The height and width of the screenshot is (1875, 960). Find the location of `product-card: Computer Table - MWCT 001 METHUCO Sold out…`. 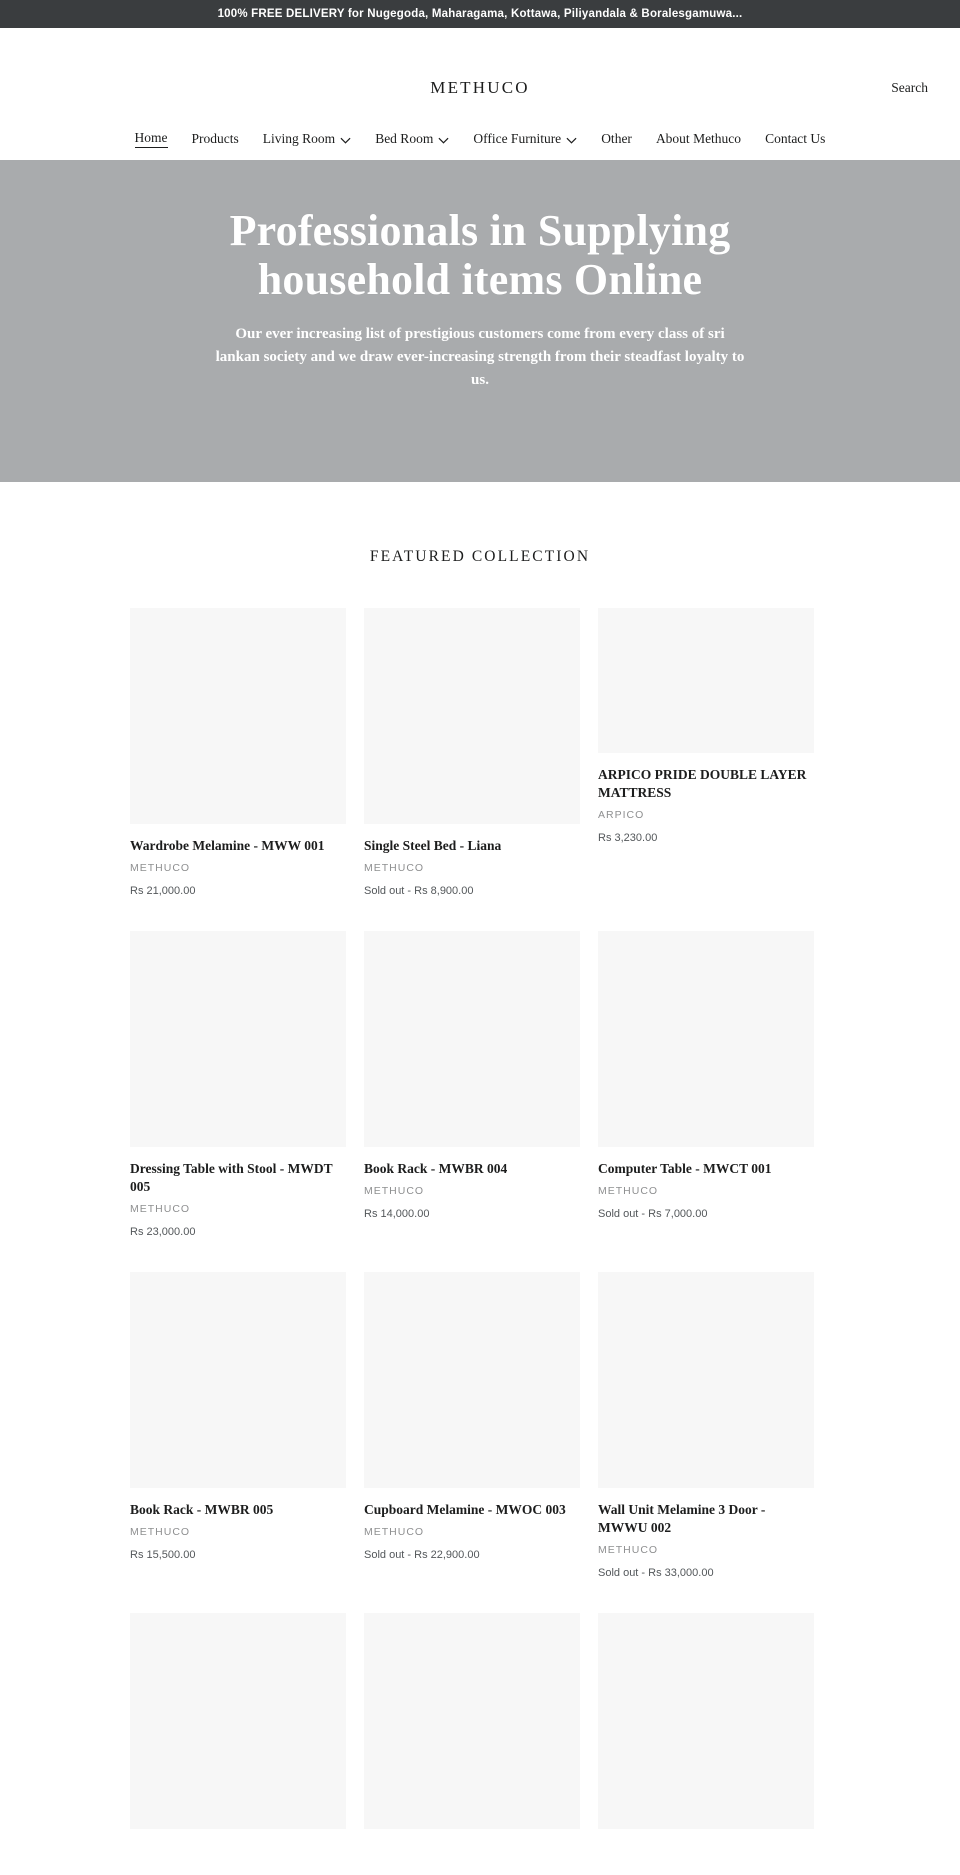

product-card: Computer Table - MWCT 001 METHUCO Sold out… is located at coordinates (706, 1075).